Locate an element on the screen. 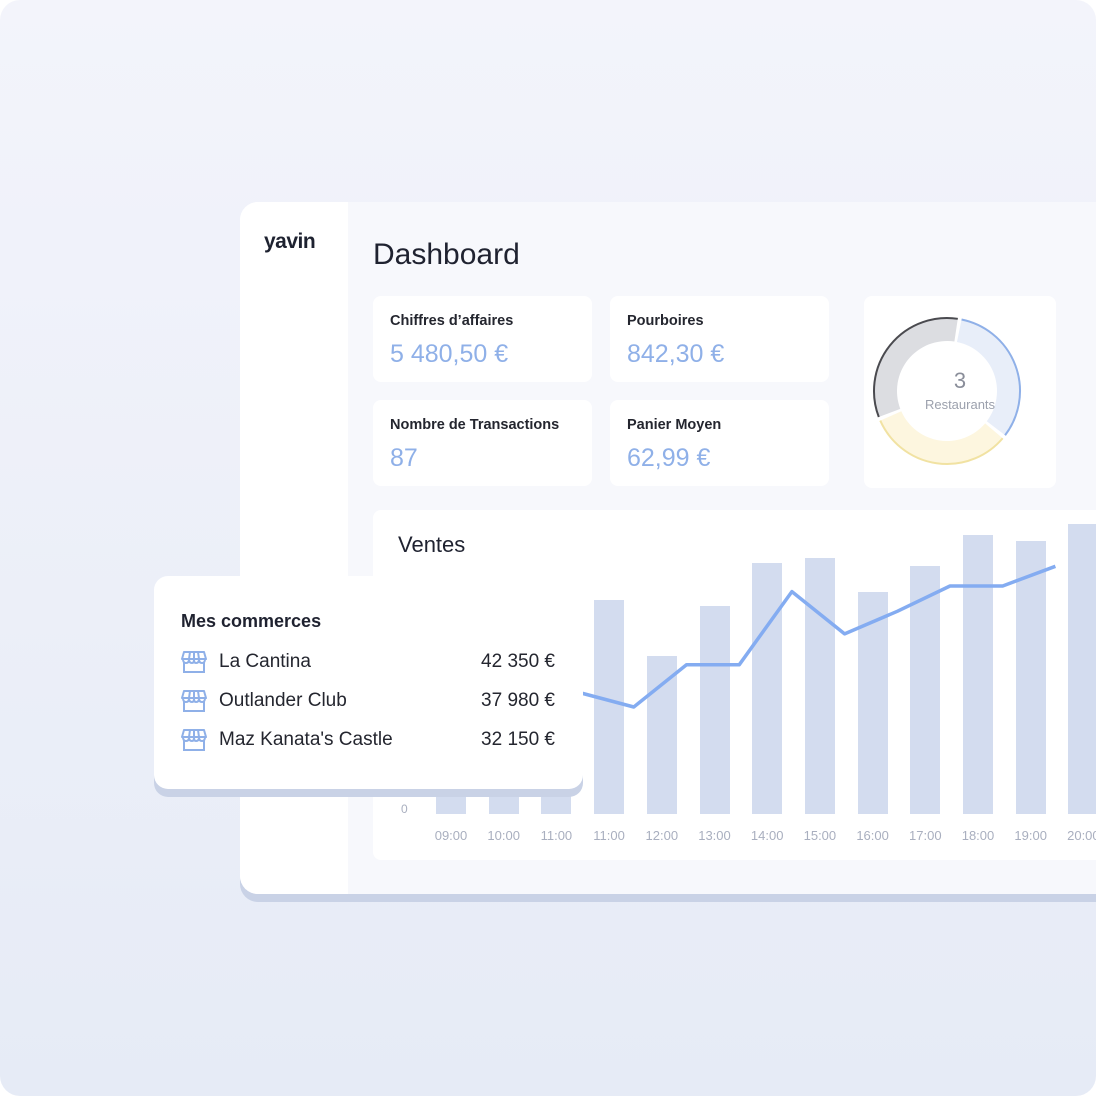  store-amount: 42 350 € is located at coordinates (518, 661).